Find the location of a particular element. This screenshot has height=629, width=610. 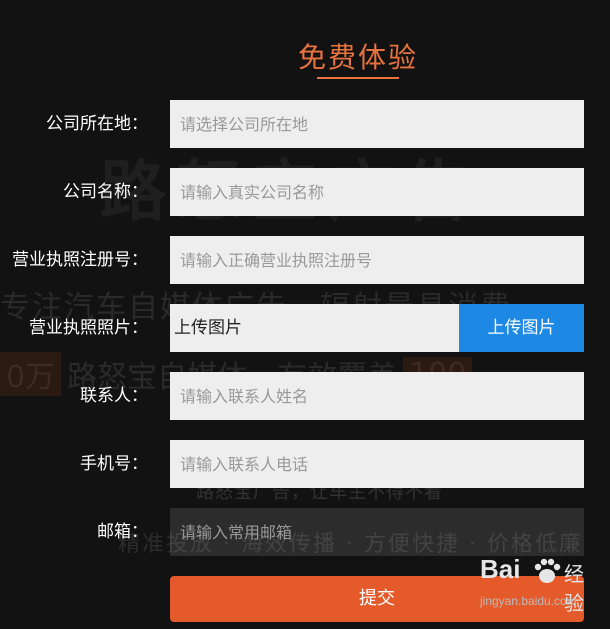

company-location-select is located at coordinates (377, 124).